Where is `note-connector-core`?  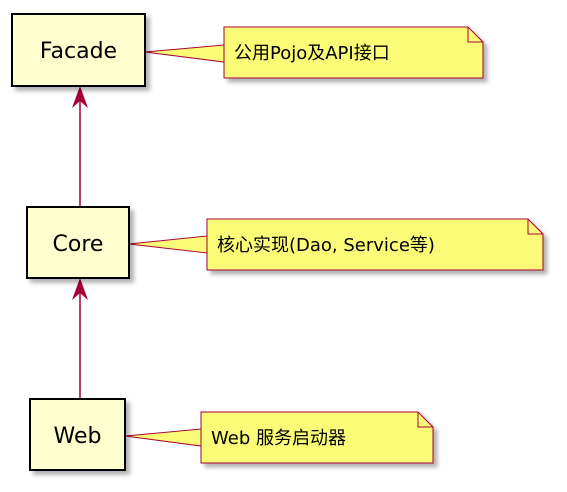
note-connector-core is located at coordinates (168, 244).